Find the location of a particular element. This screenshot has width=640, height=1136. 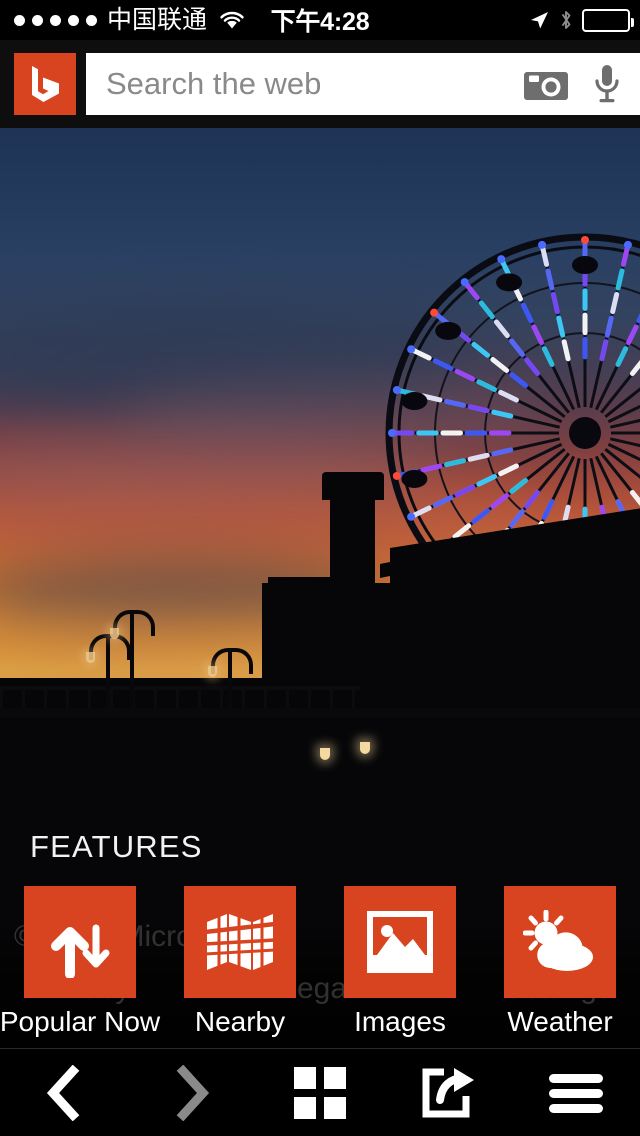

feature-tile-weather: Weather is located at coordinates (560, 962).